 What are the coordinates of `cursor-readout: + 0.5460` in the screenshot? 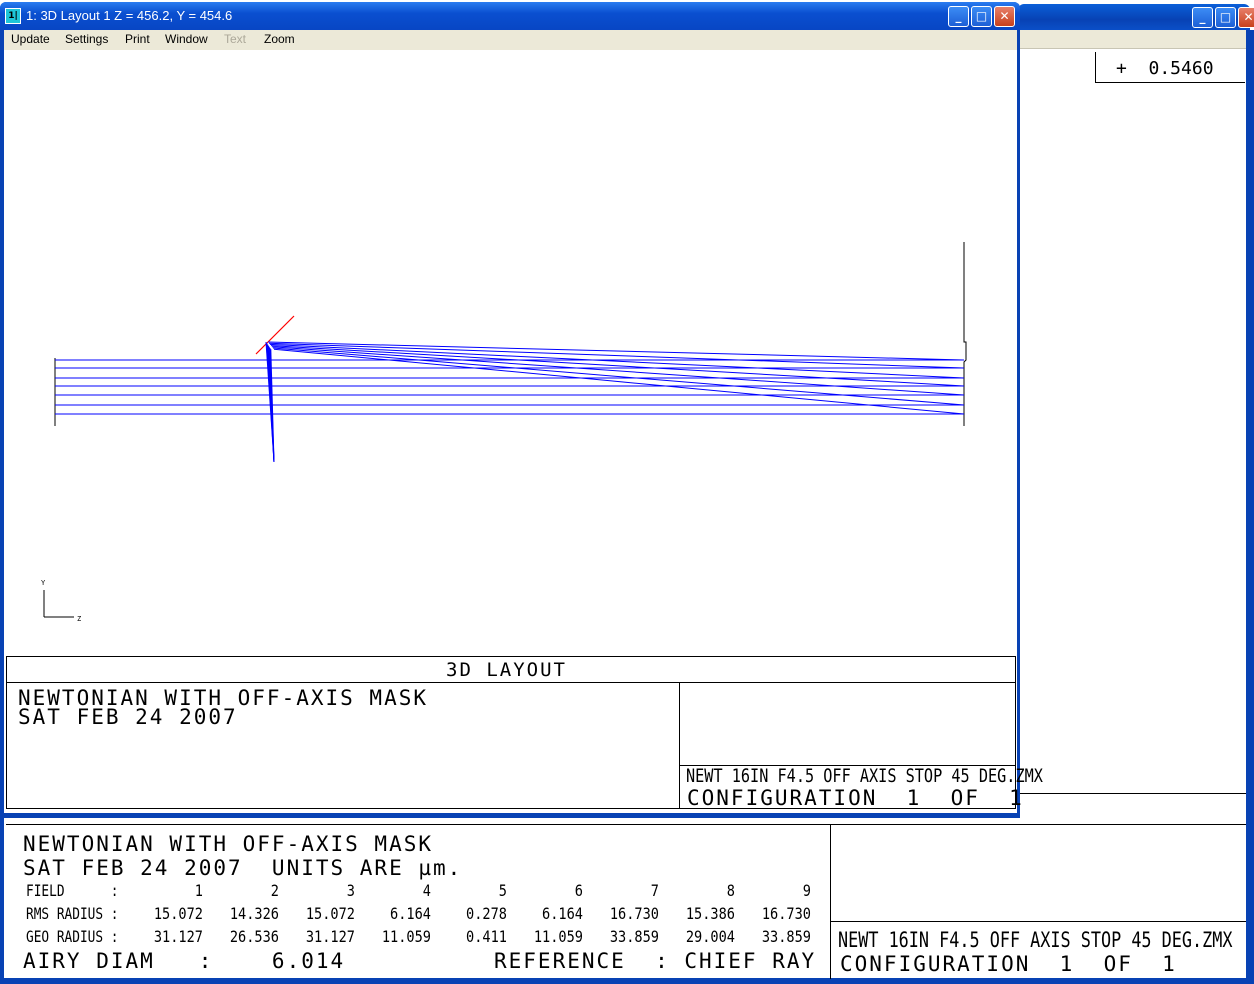 It's located at (1170, 67).